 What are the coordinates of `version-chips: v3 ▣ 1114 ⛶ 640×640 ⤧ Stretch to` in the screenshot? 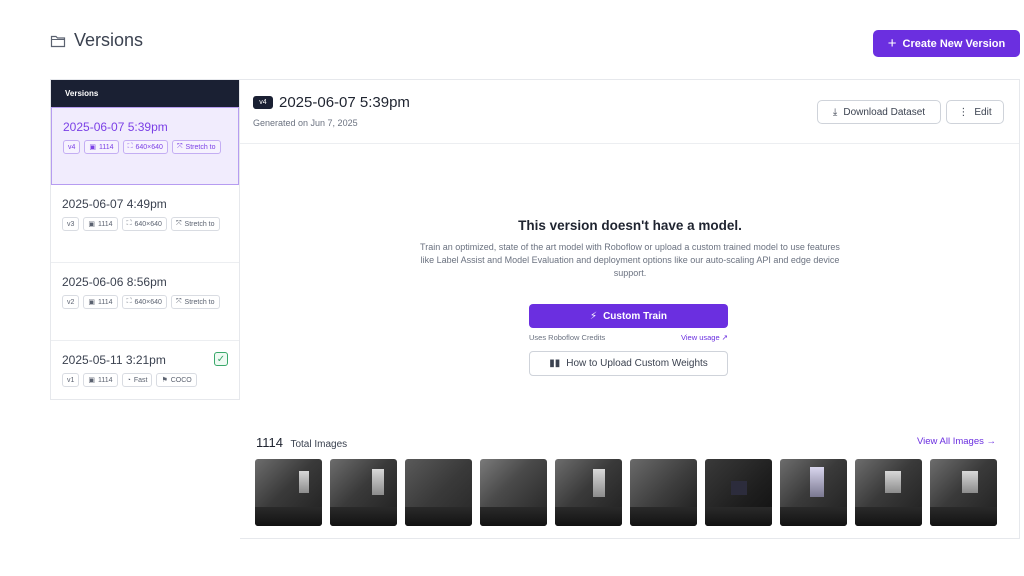 It's located at (147, 224).